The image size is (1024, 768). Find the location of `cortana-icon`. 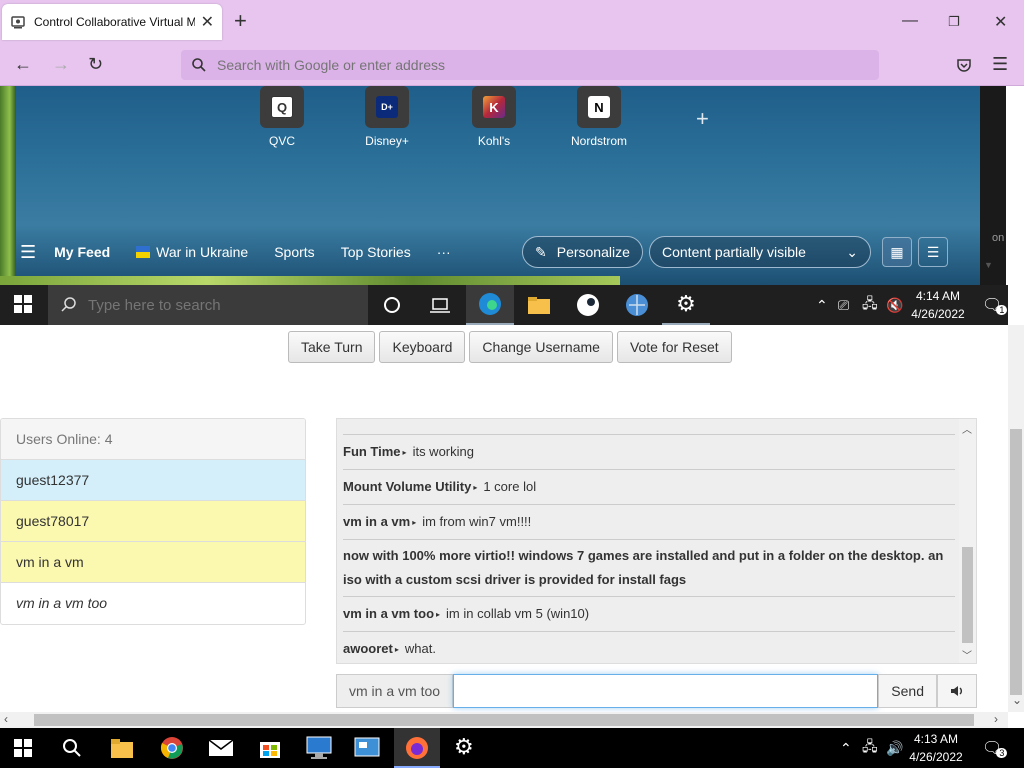

cortana-icon is located at coordinates (392, 305).